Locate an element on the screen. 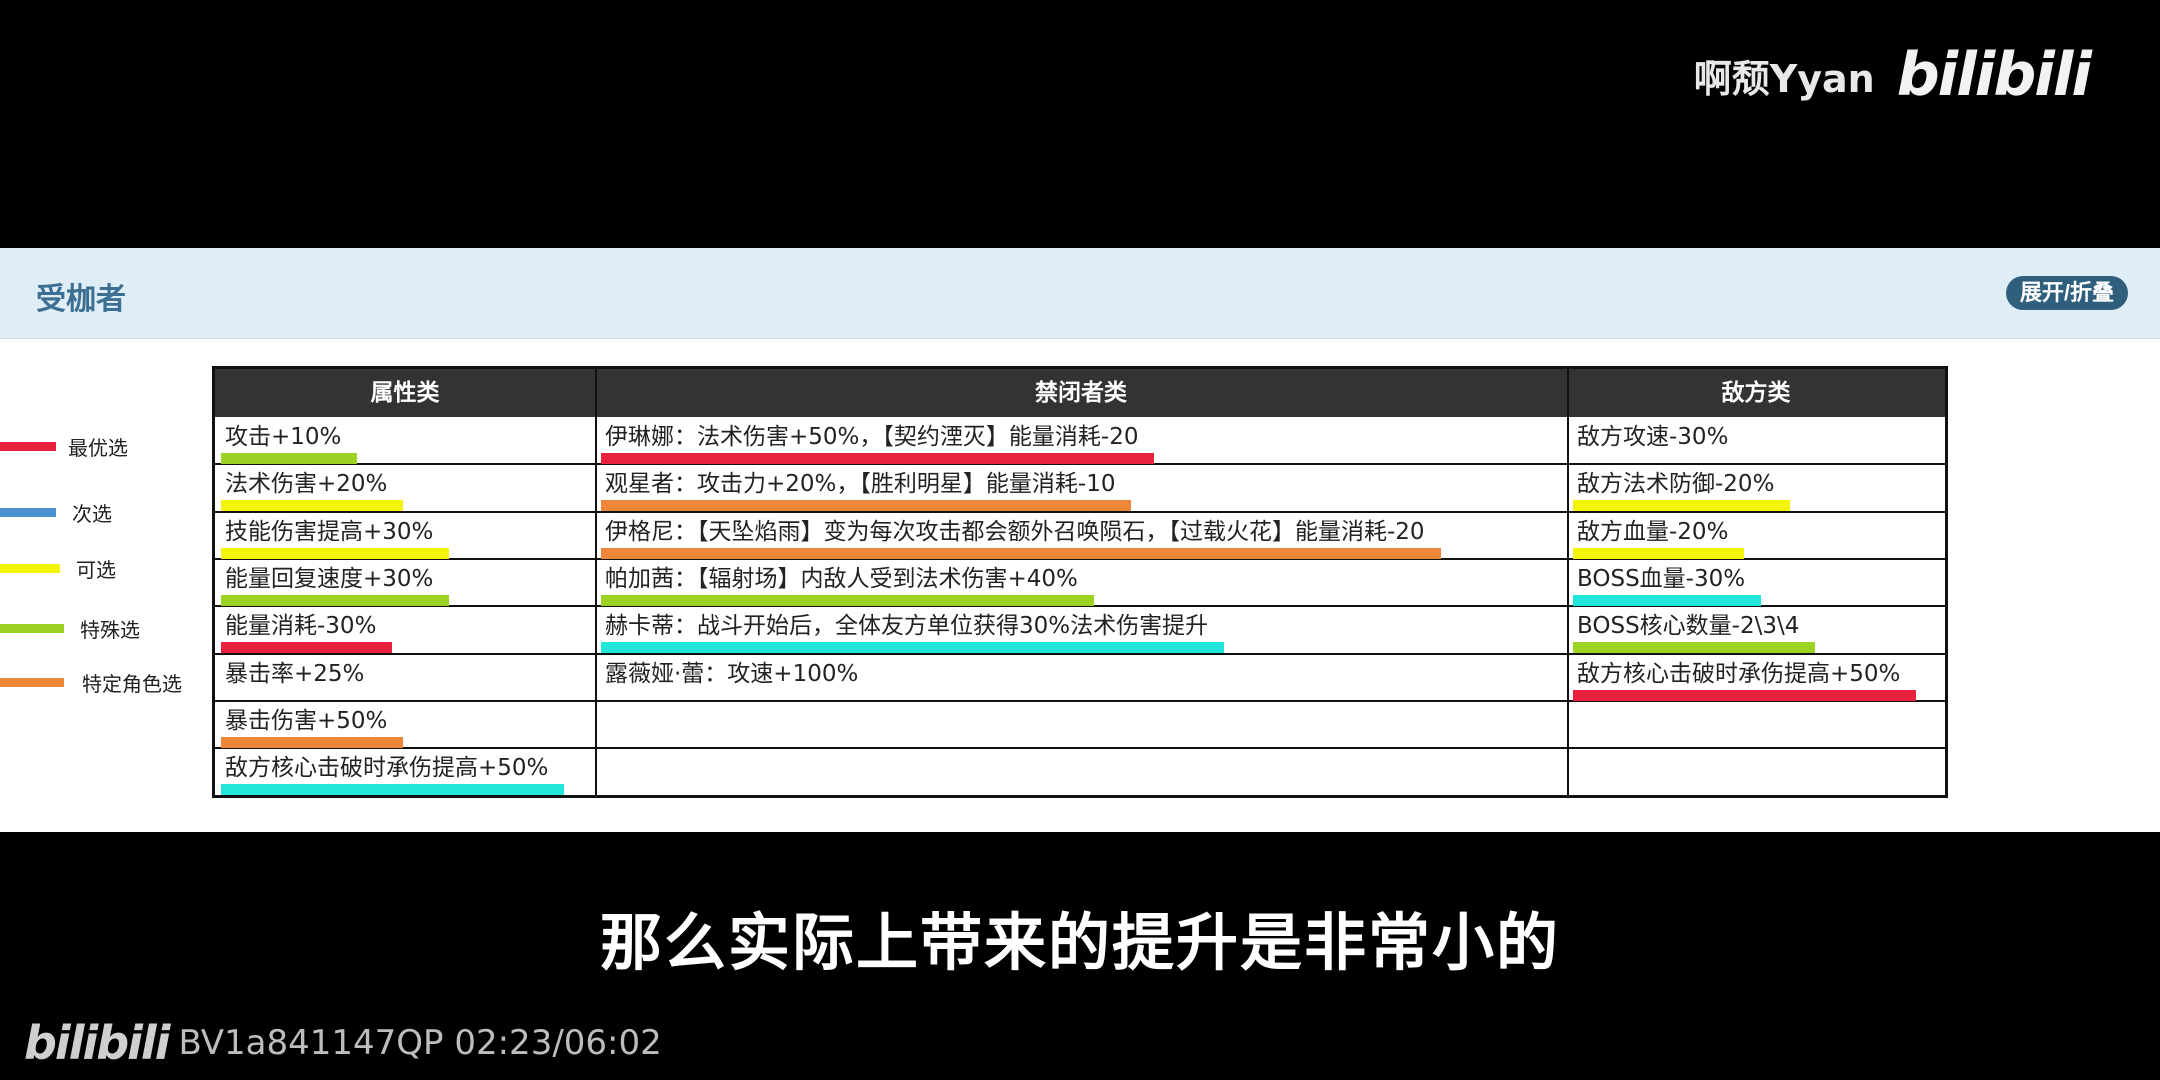 The image size is (2160, 1080). cell-text: 敌方攻速-30% is located at coordinates (1653, 437).